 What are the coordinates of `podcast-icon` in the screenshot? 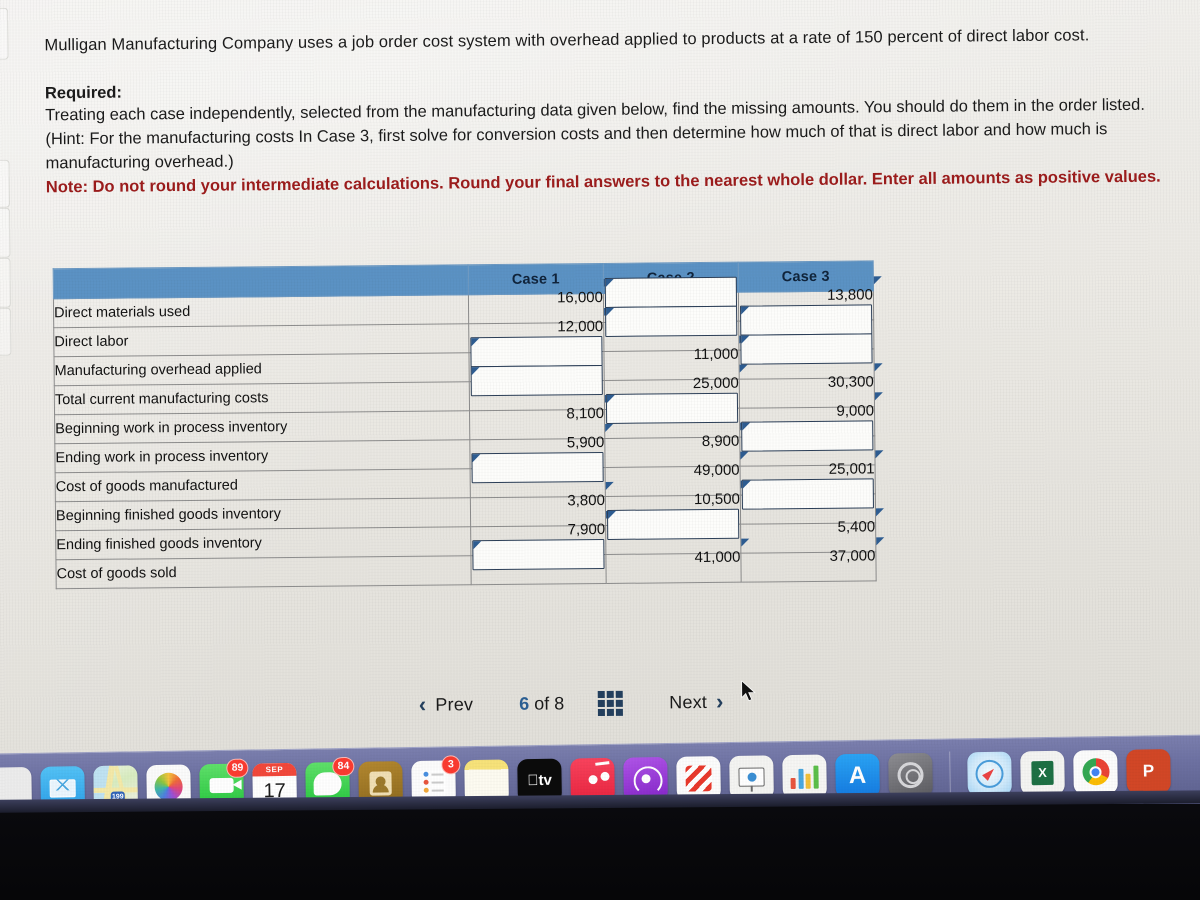 It's located at (645, 779).